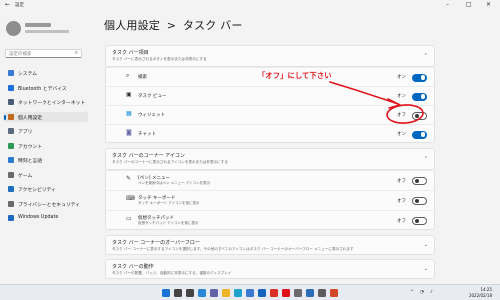  Describe the element at coordinates (274, 293) in the screenshot. I see `chrome-icon` at that location.